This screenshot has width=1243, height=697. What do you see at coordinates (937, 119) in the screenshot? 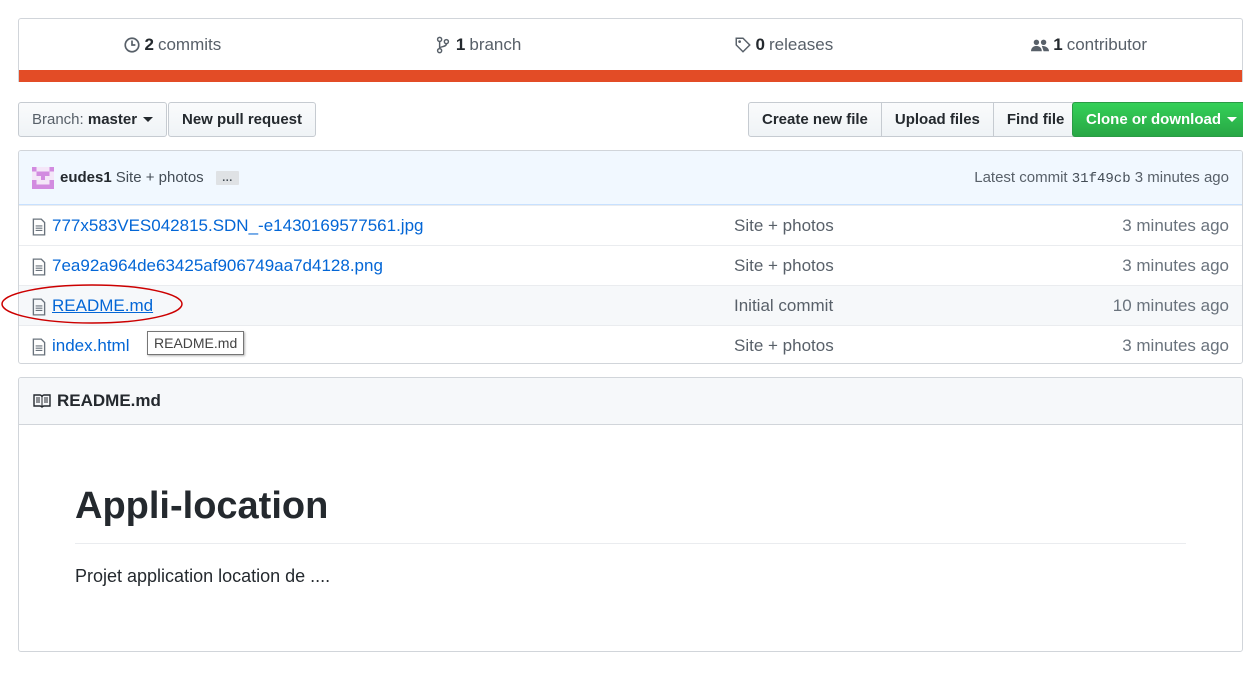
I see `upload-files-button: Upload files` at bounding box center [937, 119].